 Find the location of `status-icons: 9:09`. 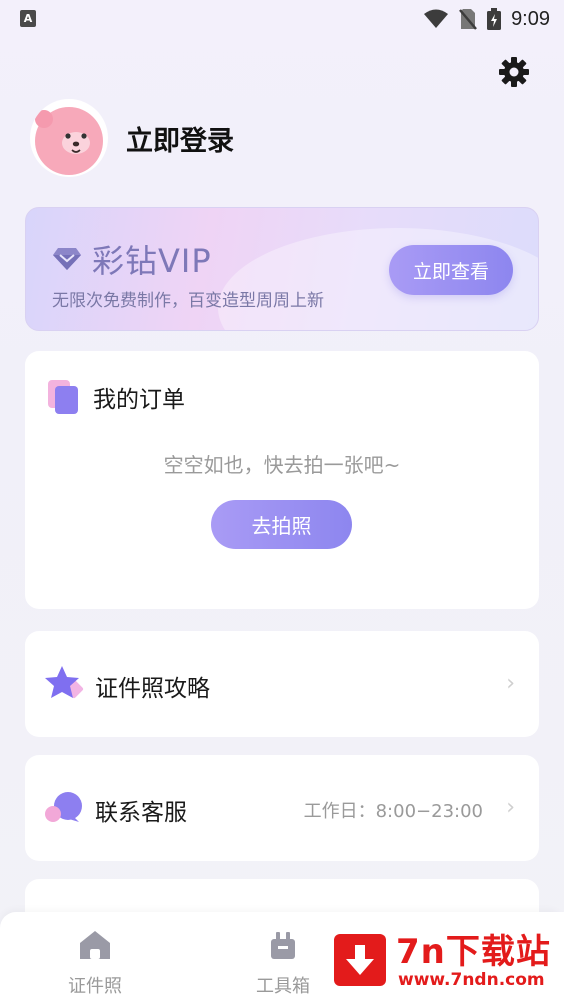

status-icons: 9:09 is located at coordinates (486, 19).